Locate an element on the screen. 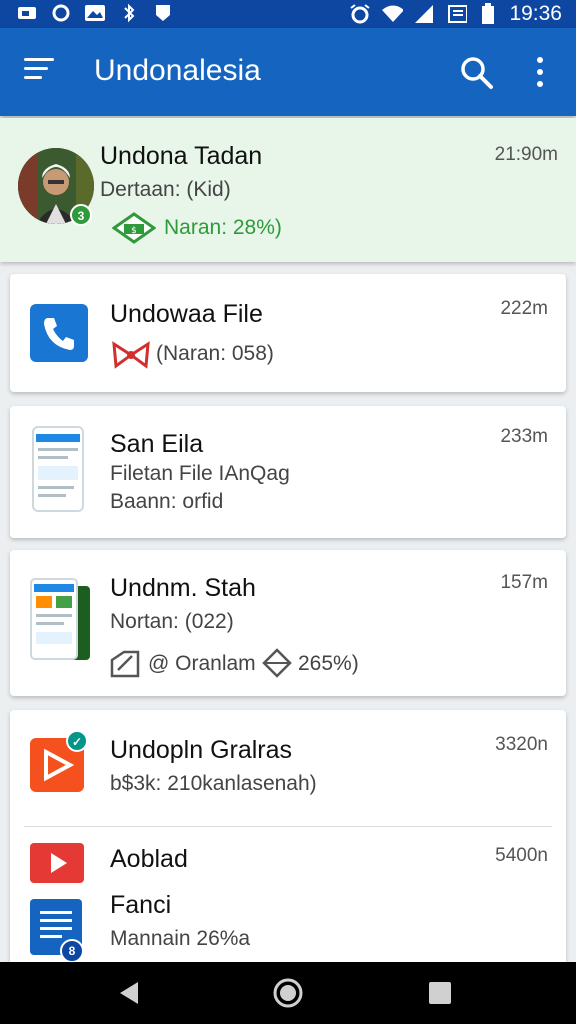 The height and width of the screenshot is (1024, 576). item-time: 222m is located at coordinates (524, 308).